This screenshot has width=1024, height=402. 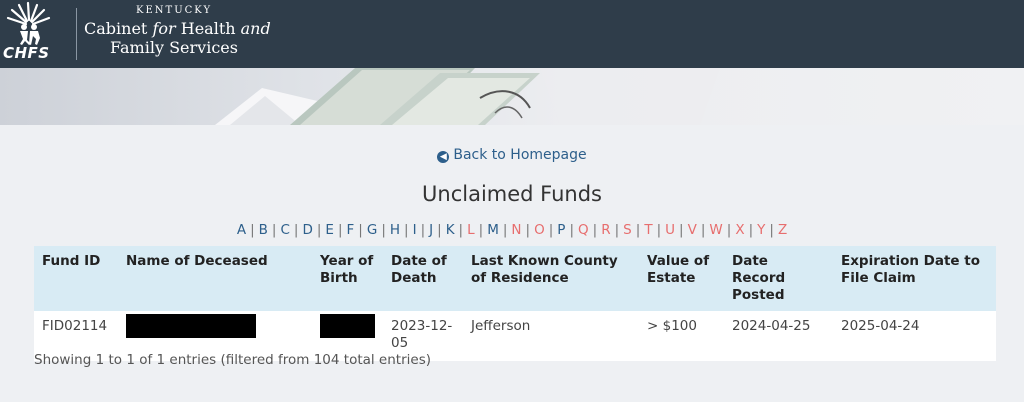 I want to click on col-county: Last Known County of Residence, so click(x=551, y=278).